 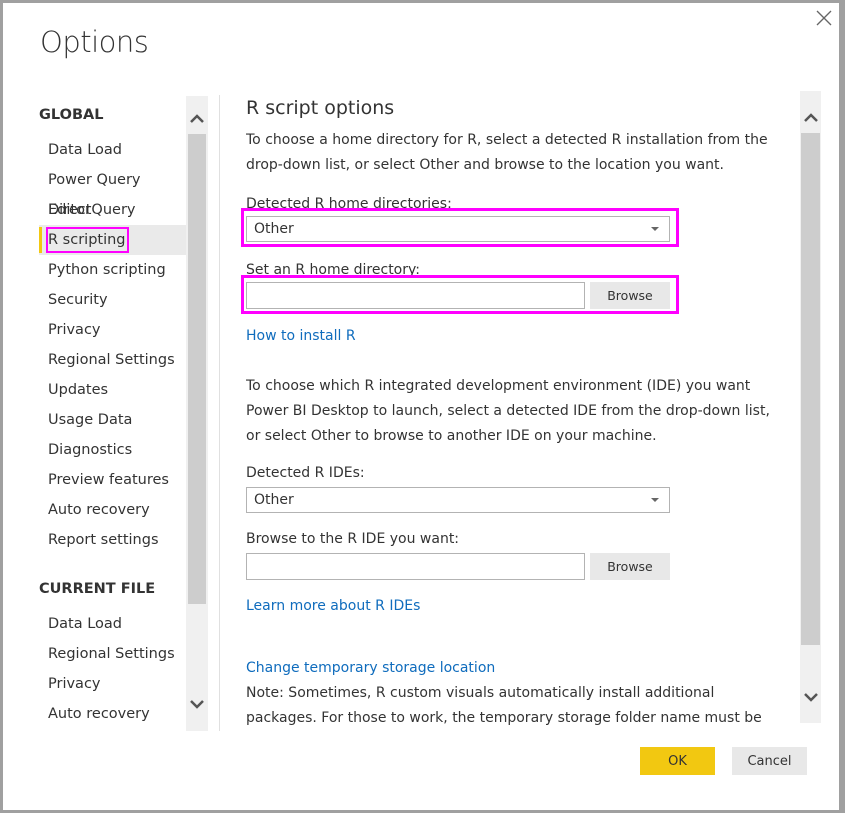 I want to click on highlight-box-browse, so click(x=460, y=294).